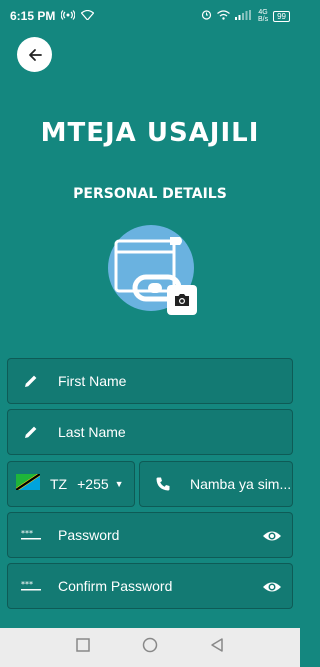 The image size is (320, 667). Describe the element at coordinates (93, 484) in the screenshot. I see `dial-code: +255` at that location.